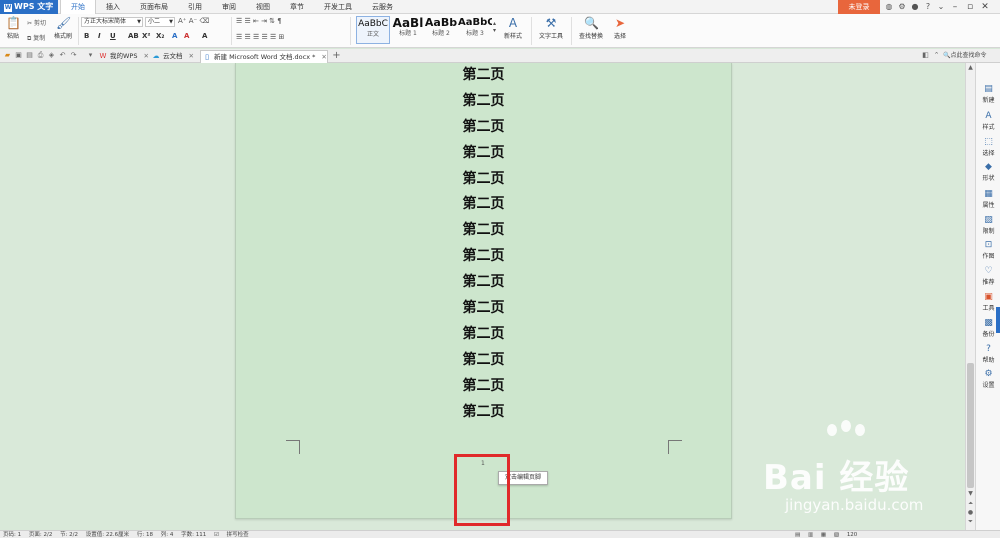 This screenshot has width=1000, height=538. Describe the element at coordinates (551, 28) in the screenshot. I see `text-tools-button: ⚒ 文字工具` at that location.